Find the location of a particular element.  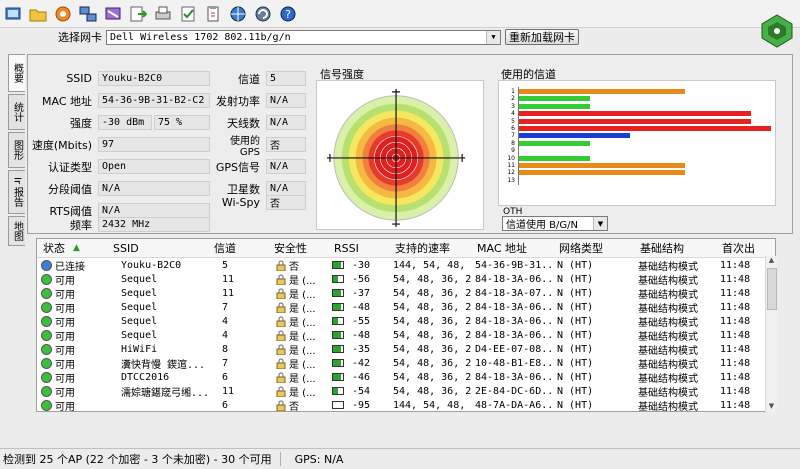

col-ssid: SSID is located at coordinates (157, 248).